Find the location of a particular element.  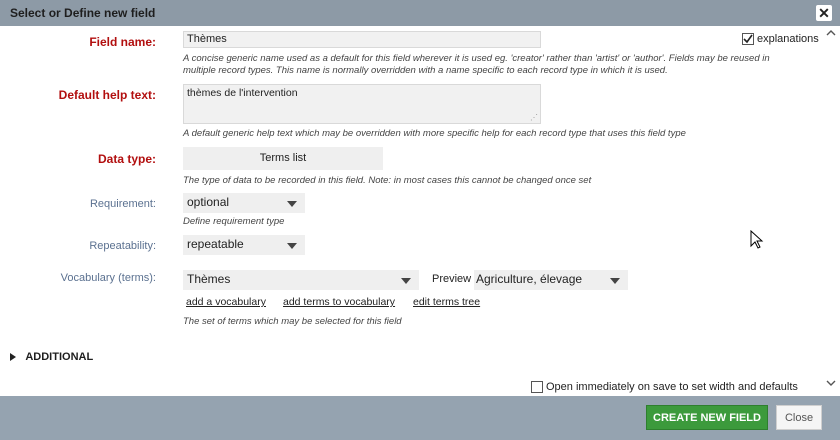

dialog-titlebar: Select or Define new field ✕ is located at coordinates (420, 13).